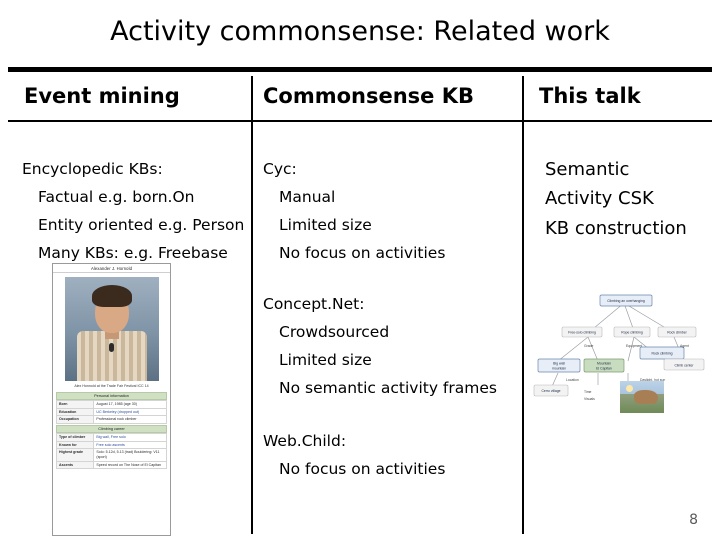 The height and width of the screenshot is (540, 720). I want to click on svg-text: Agent, so click(684, 346).